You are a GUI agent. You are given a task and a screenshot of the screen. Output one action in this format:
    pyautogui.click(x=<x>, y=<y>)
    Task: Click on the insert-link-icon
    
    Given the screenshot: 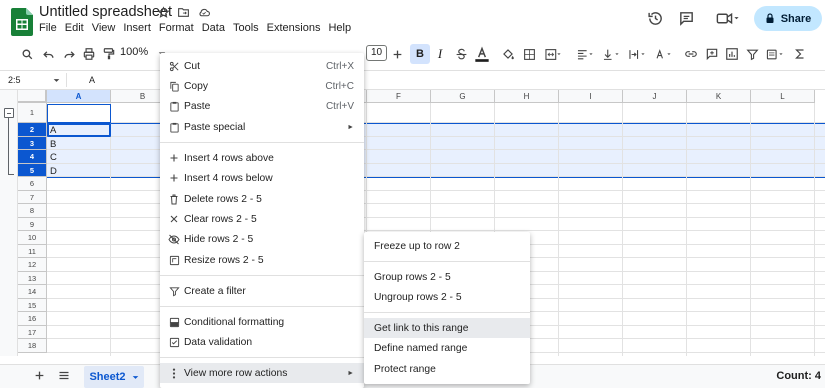 What is the action you would take?
    pyautogui.click(x=691, y=54)
    